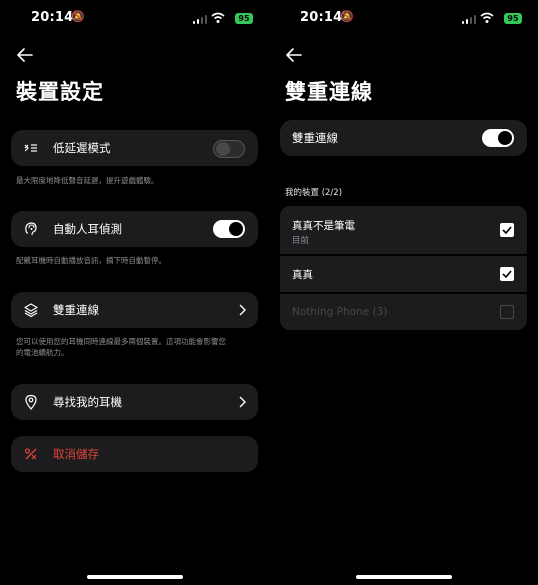 This screenshot has width=538, height=585. Describe the element at coordinates (30, 148) in the screenshot. I see `low-latency-icon` at that location.